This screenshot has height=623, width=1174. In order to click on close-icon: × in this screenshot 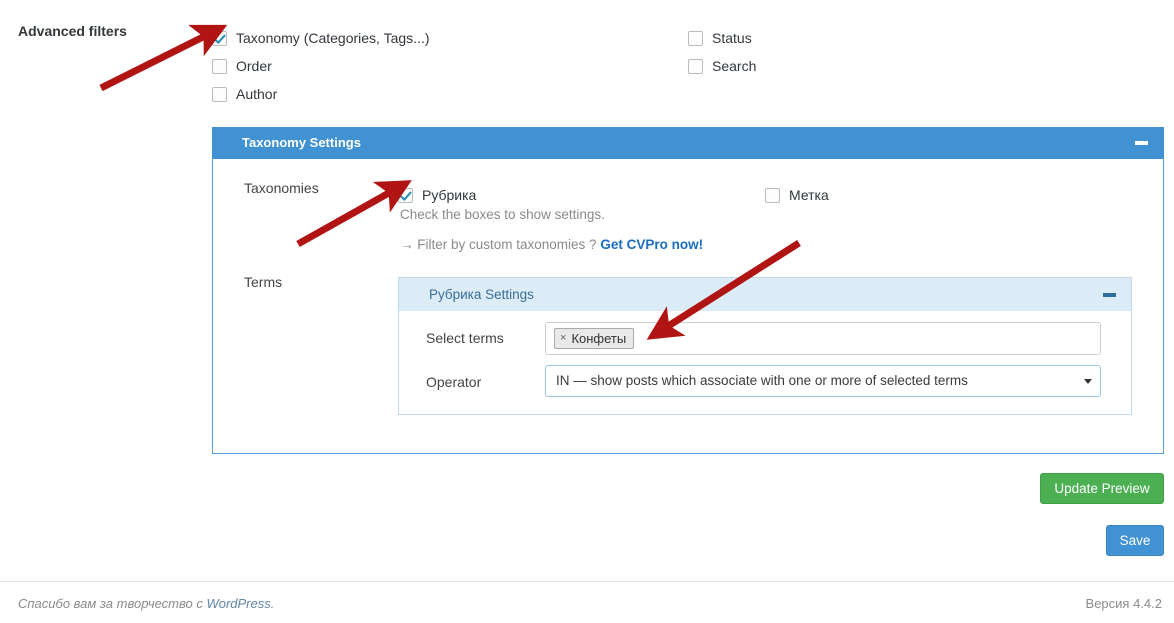, I will do `click(563, 338)`.